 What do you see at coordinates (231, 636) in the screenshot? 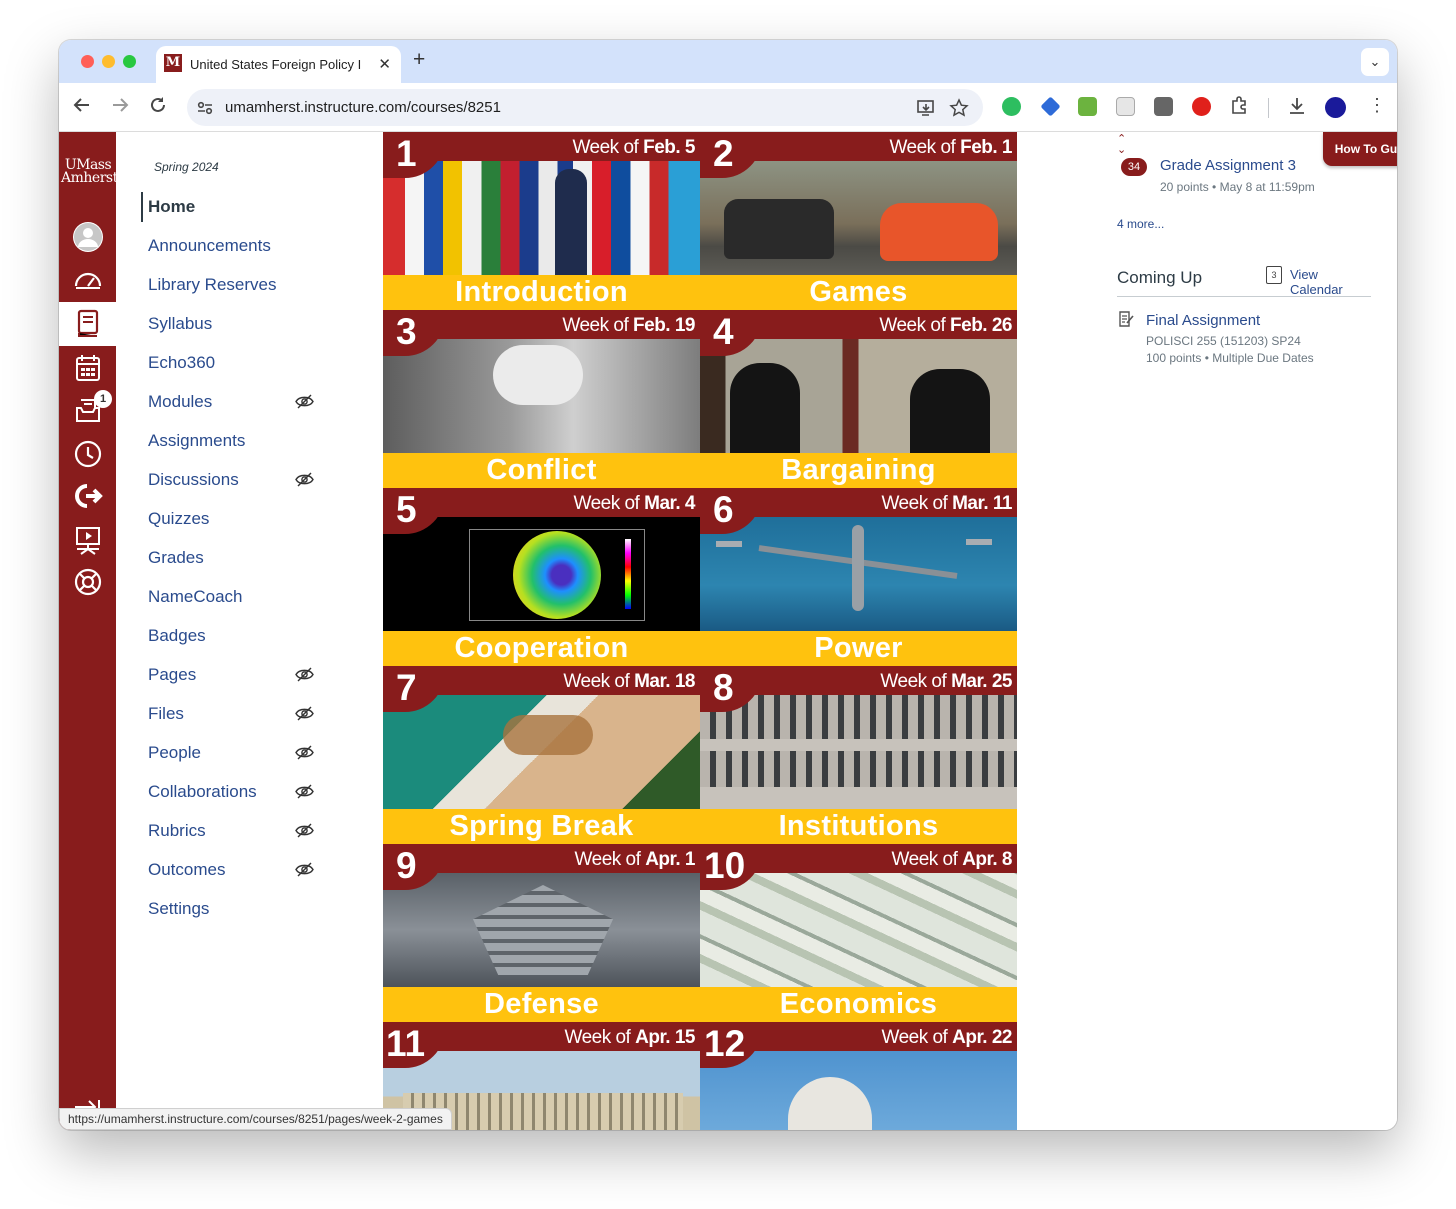
I see `nav-badges: Badges` at bounding box center [231, 636].